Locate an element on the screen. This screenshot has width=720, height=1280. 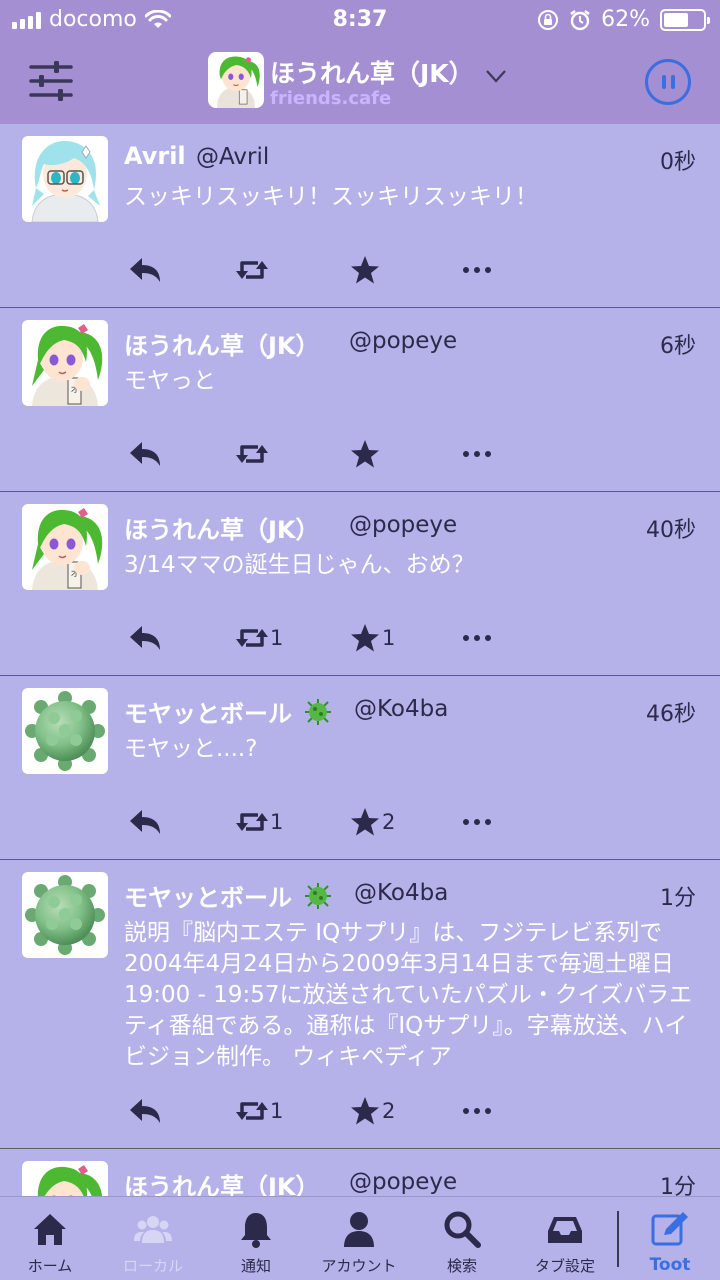
toot-item: Avril @Avril 0秒 スッキリスッキリ！スッキリスッキリ！ is located at coordinates (360, 216).